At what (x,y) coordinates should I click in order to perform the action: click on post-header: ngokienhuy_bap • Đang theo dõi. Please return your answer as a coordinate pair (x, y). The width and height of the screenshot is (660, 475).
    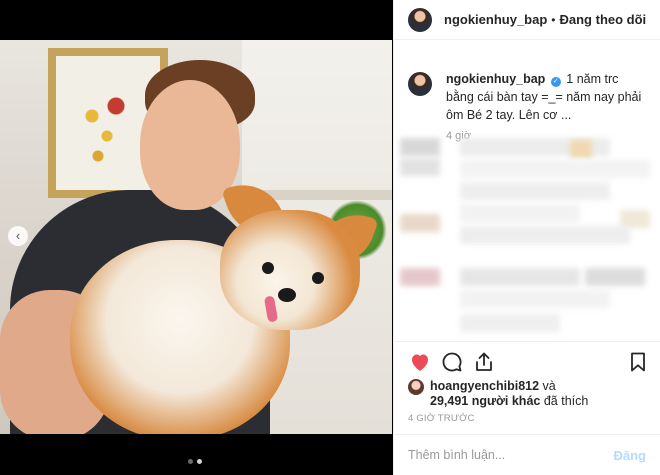
    Looking at the image, I should click on (527, 20).